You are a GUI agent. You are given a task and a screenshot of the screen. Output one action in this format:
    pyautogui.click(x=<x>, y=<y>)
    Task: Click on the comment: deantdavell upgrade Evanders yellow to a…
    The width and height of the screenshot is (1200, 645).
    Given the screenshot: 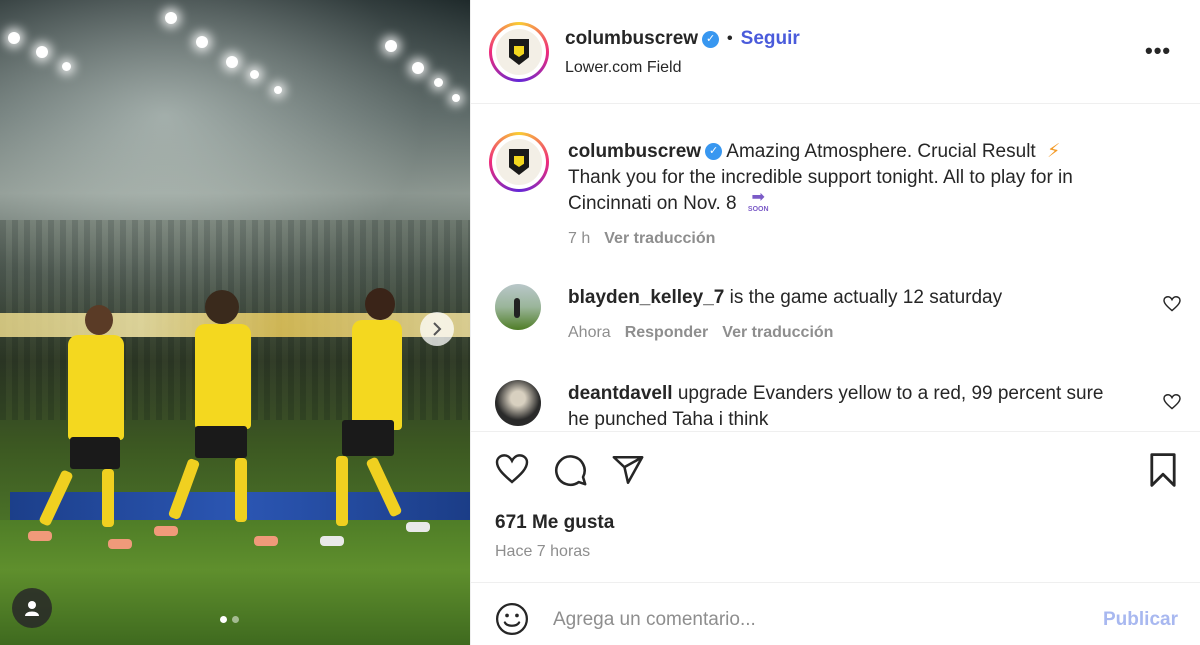 What is the action you would take?
    pyautogui.click(x=863, y=406)
    